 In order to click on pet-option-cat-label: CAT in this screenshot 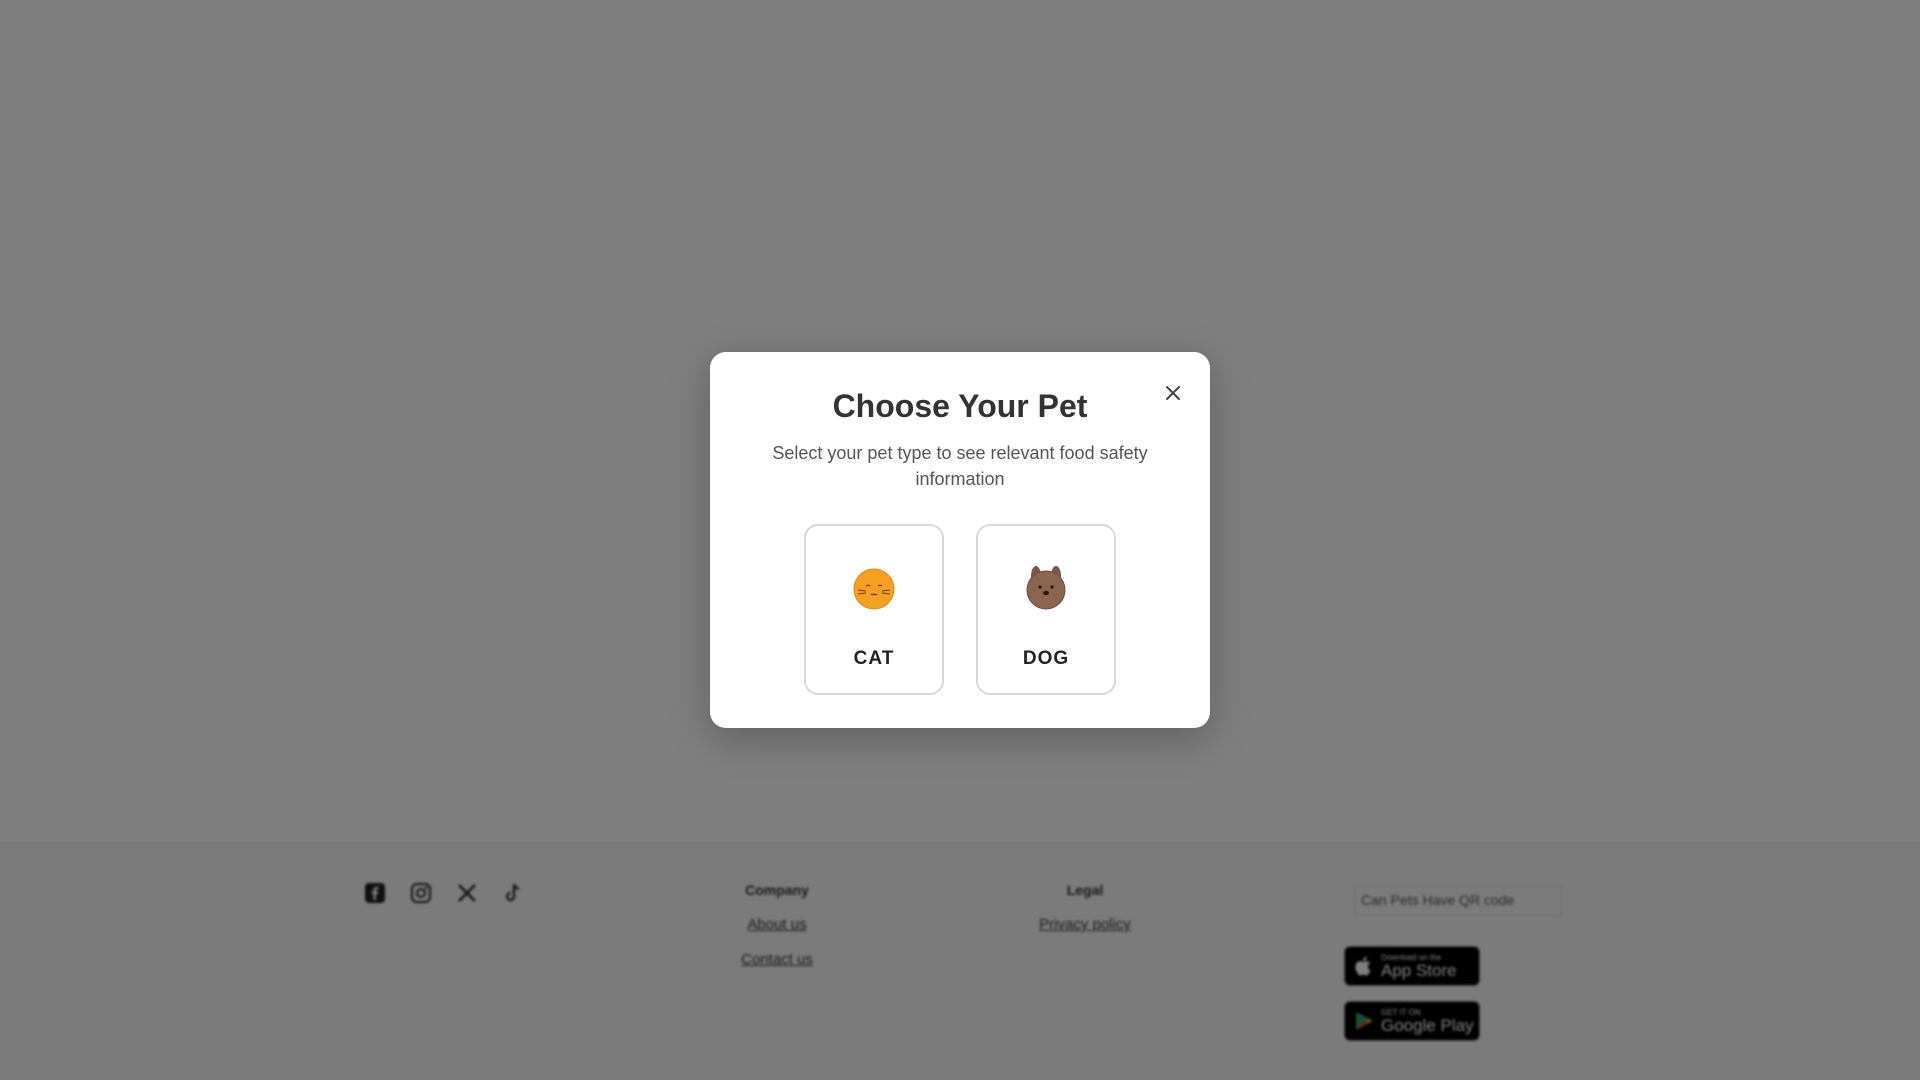, I will do `click(874, 658)`.